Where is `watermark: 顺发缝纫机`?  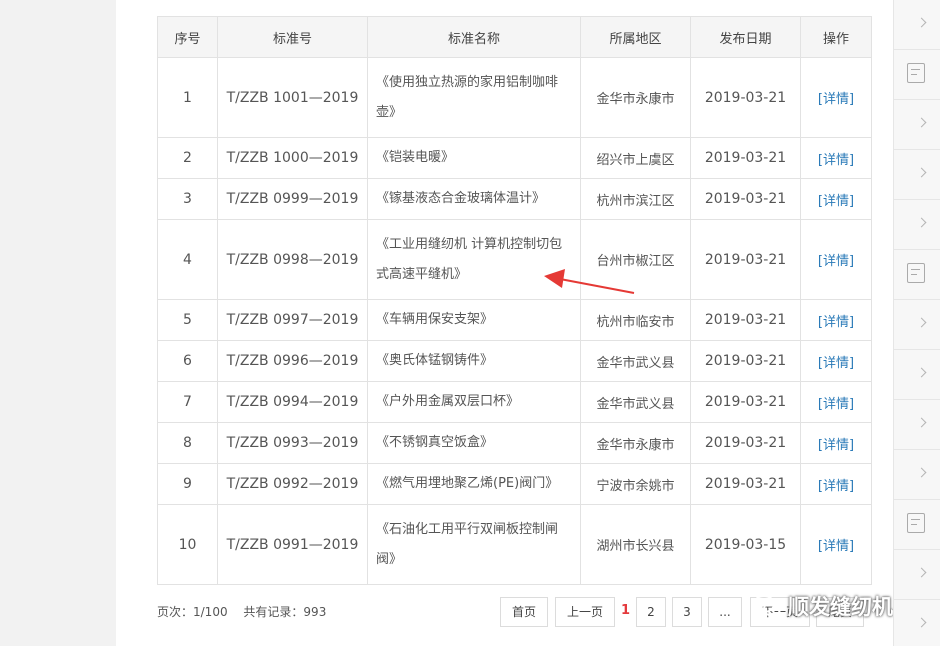
watermark: 顺发缝纫机 is located at coordinates (822, 606).